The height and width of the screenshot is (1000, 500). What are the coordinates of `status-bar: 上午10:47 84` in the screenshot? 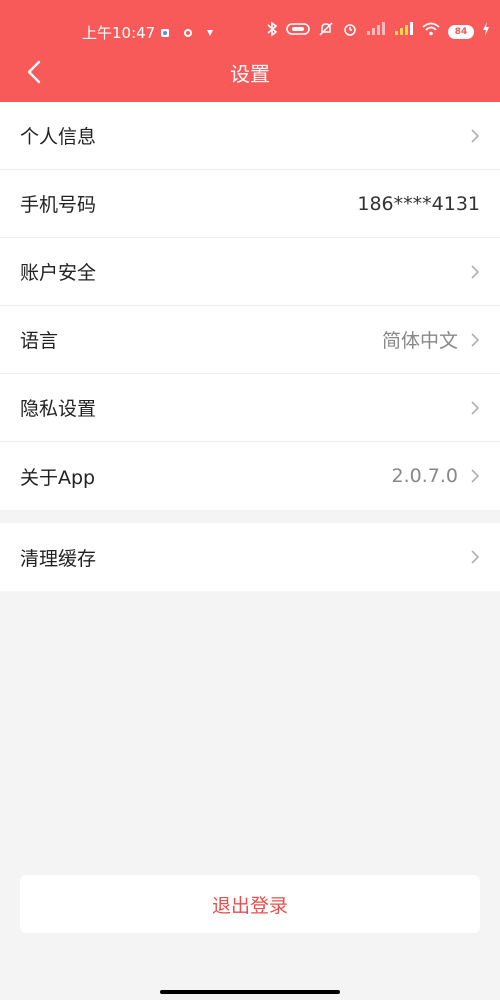 It's located at (250, 31).